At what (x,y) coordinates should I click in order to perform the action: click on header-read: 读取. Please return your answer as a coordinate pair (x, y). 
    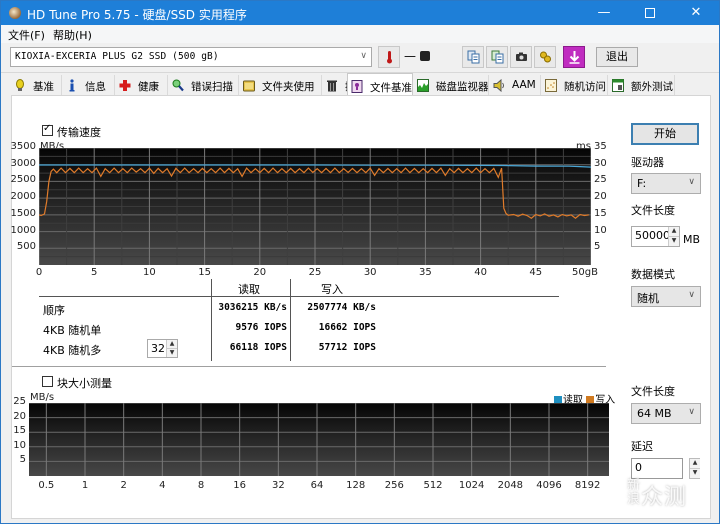
    Looking at the image, I should click on (249, 289).